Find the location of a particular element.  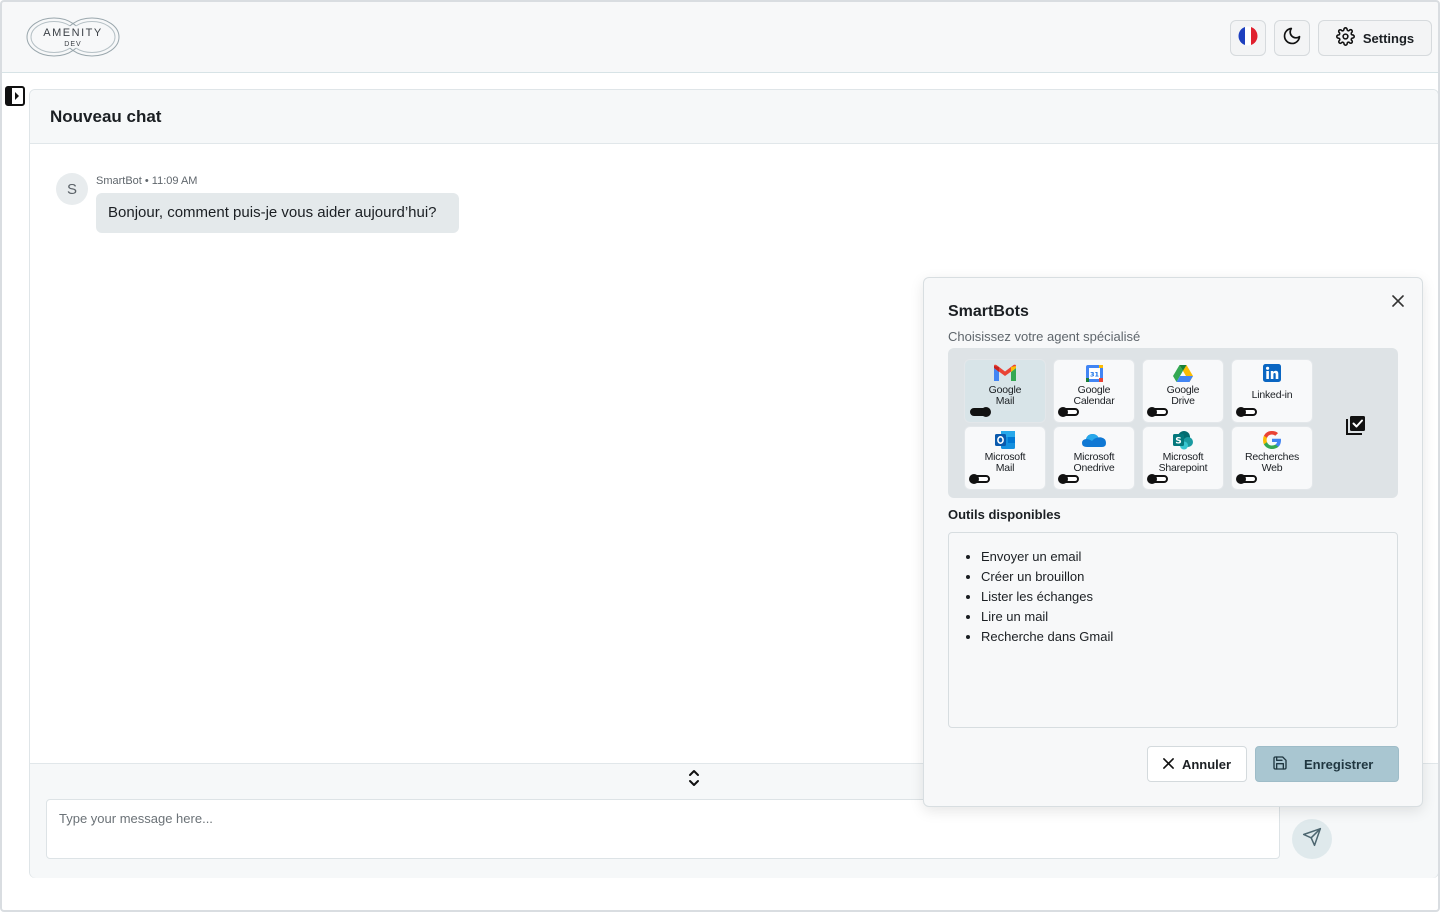

moon-icon is located at coordinates (1292, 38).